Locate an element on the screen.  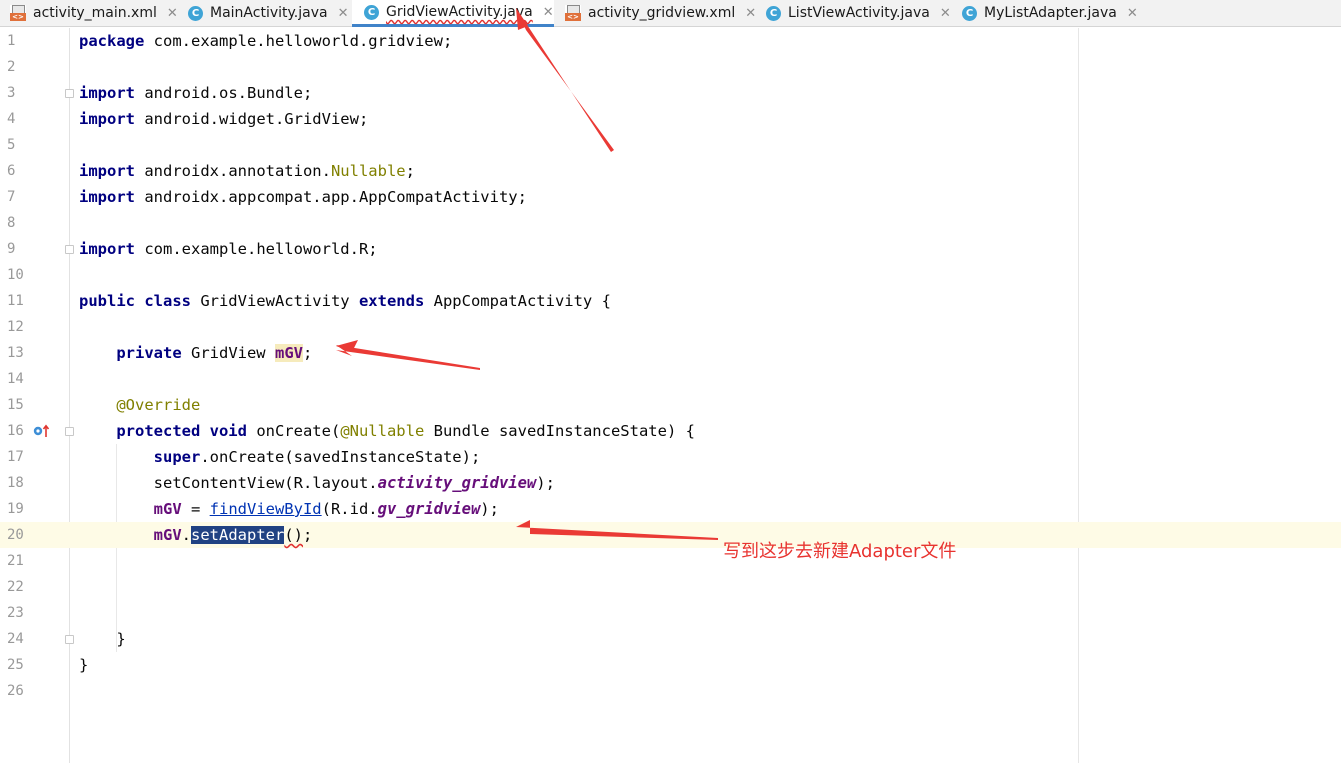
code-text: com.example.helloworld.R; is located at coordinates (256, 249).